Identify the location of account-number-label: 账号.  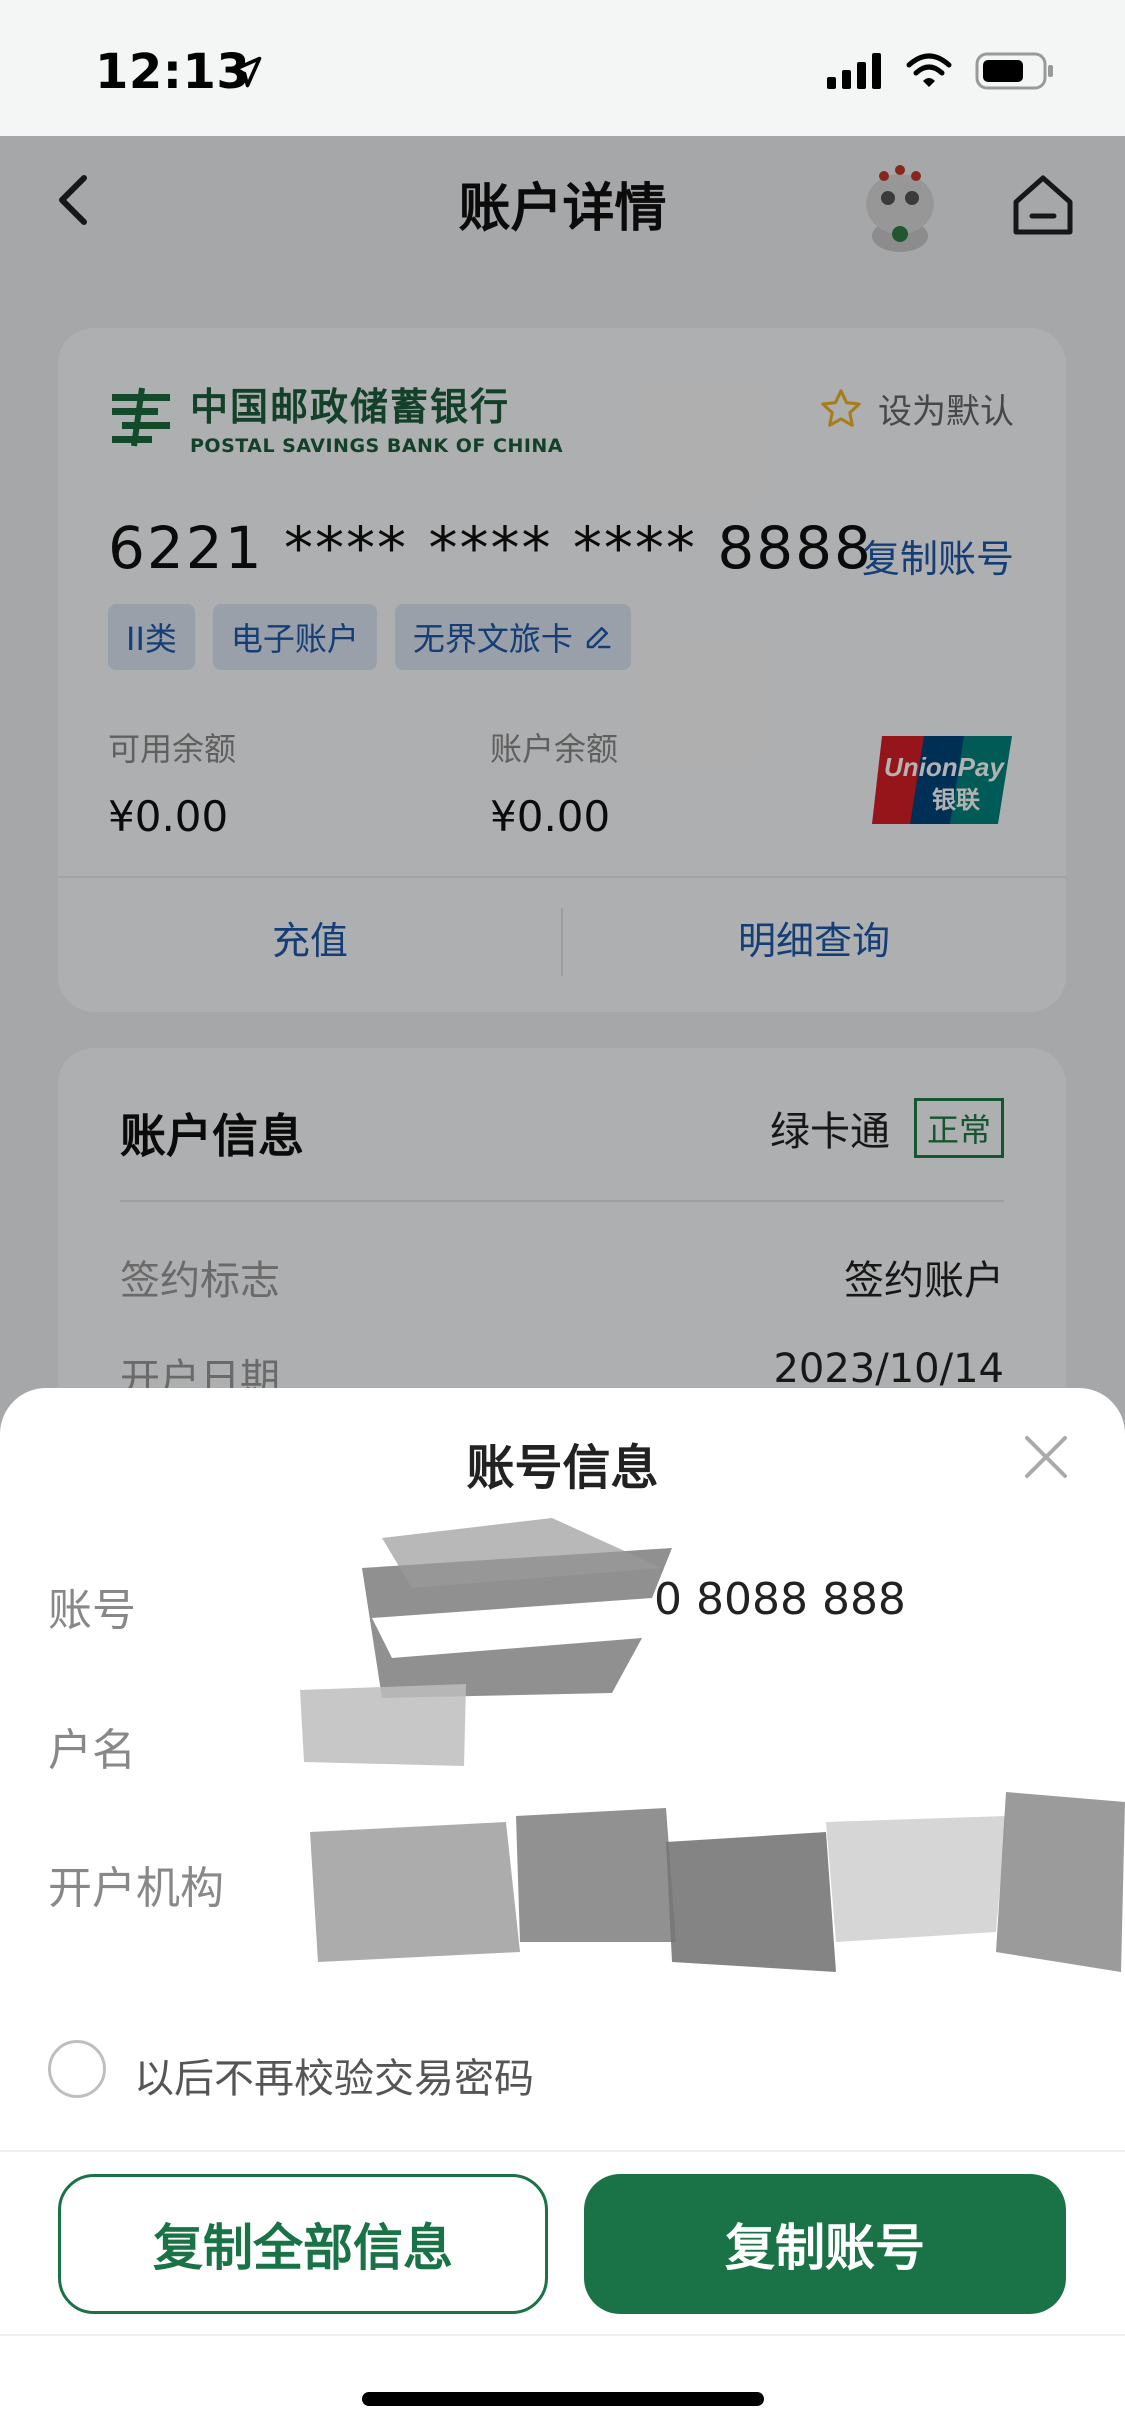
(92, 1610).